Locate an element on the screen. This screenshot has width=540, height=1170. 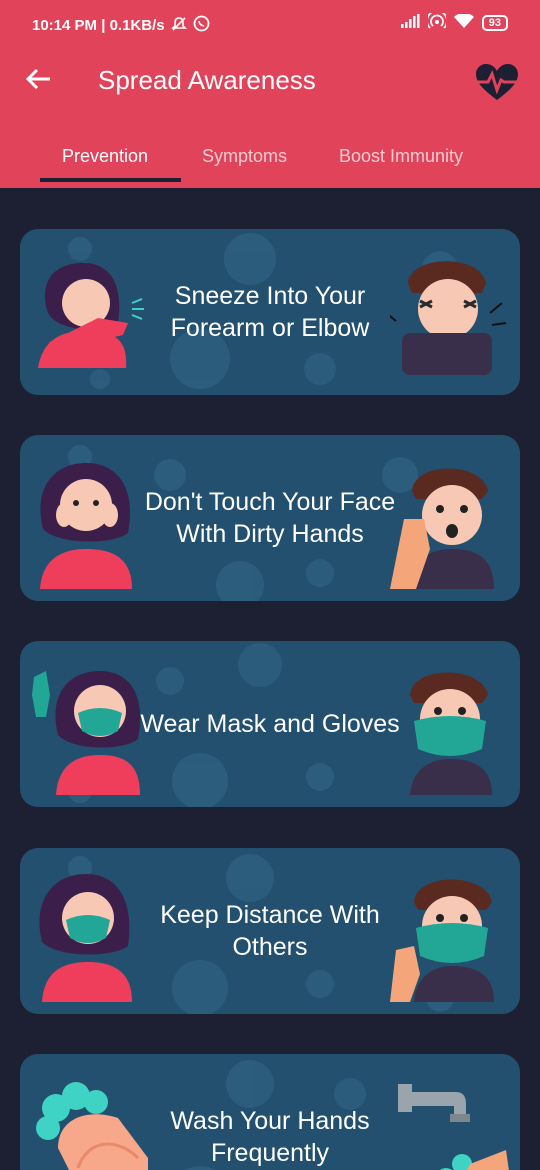
card-title: Wear Mask and Gloves is located at coordinates (270, 724).